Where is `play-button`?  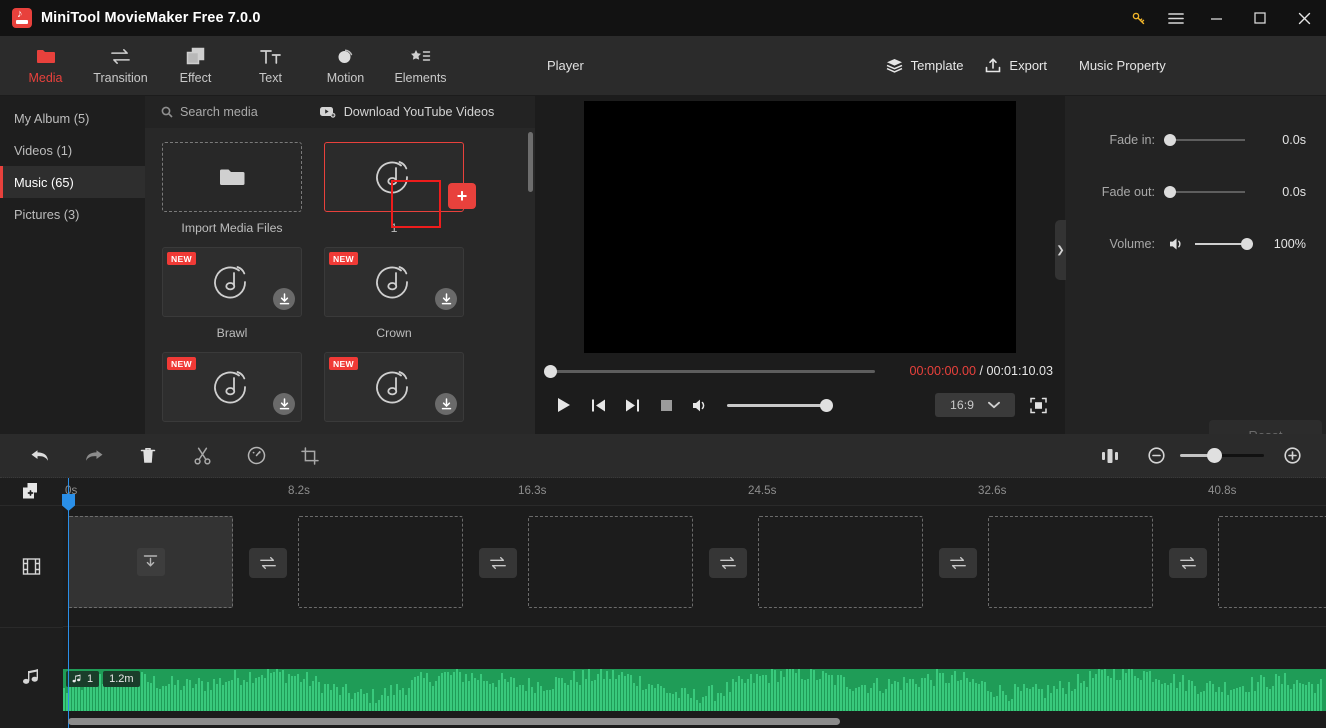 play-button is located at coordinates (564, 405).